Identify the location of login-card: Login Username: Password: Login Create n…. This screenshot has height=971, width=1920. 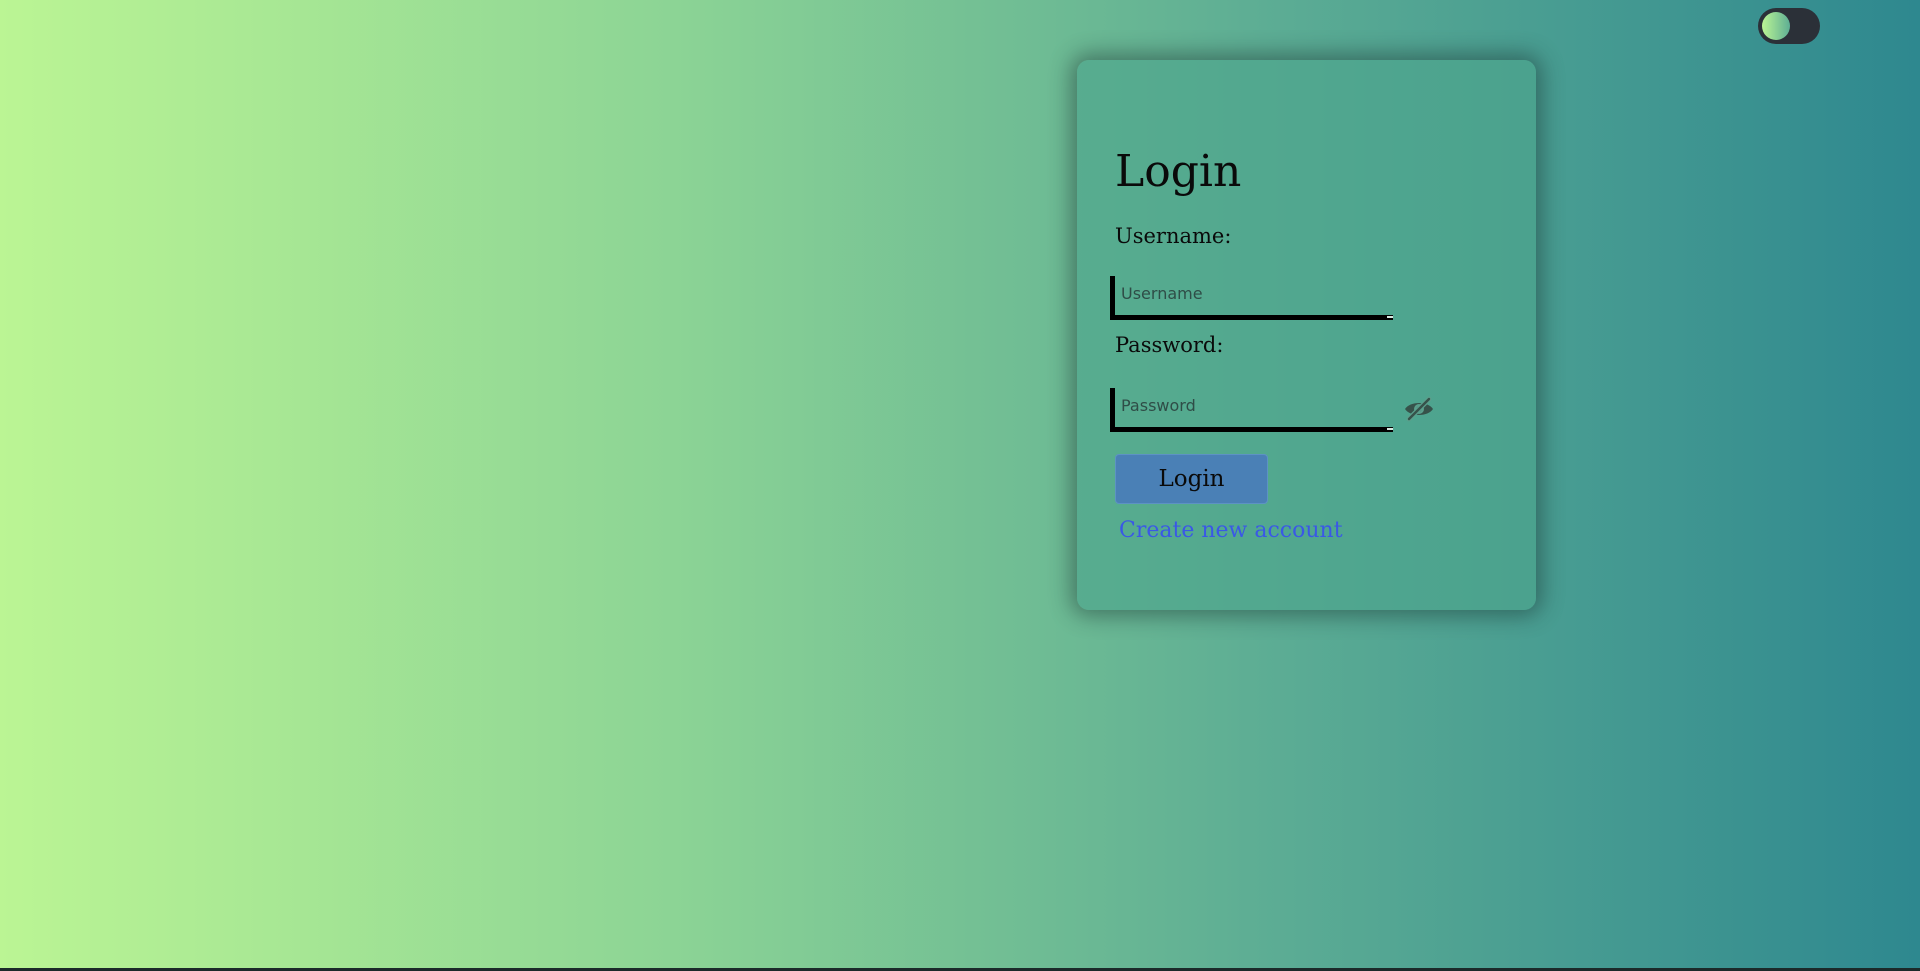
(1306, 335).